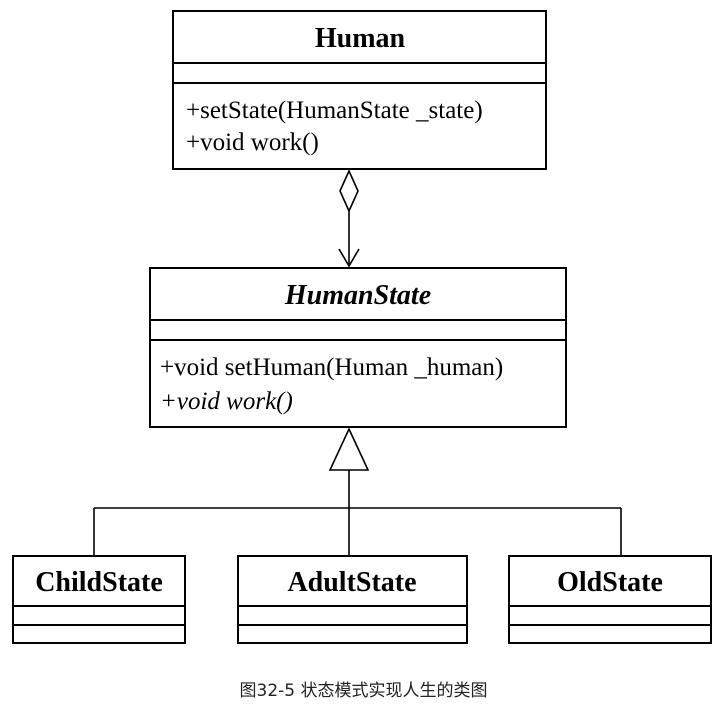 Image resolution: width=727 pixels, height=711 pixels. I want to click on class-child-state-title: ChildState, so click(99, 582).